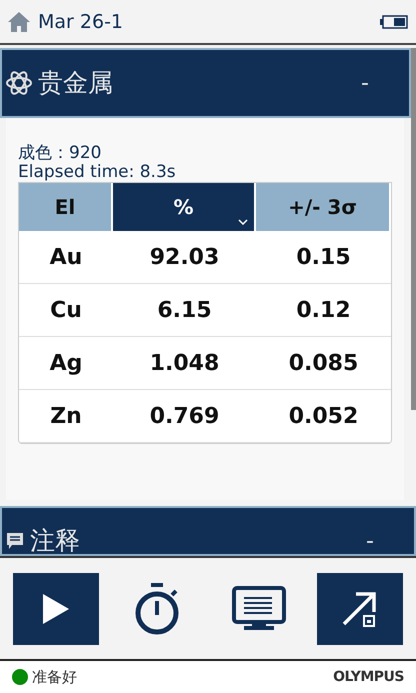 The height and width of the screenshot is (693, 416). Describe the element at coordinates (184, 310) in the screenshot. I see `table-cell: 6.15` at that location.